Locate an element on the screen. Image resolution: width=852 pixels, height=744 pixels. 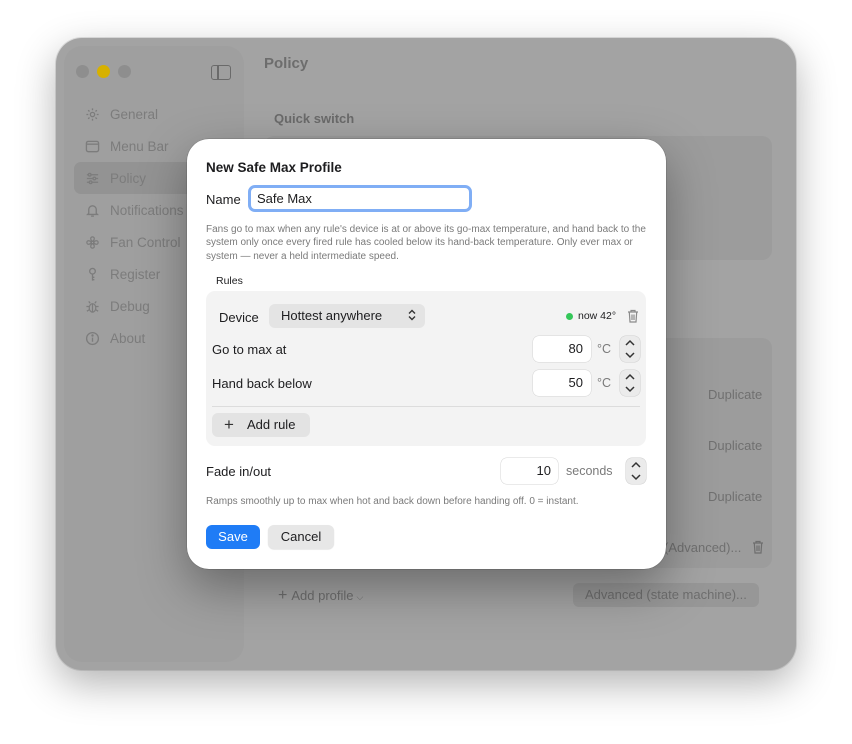
fan-icon is located at coordinates (92, 242).